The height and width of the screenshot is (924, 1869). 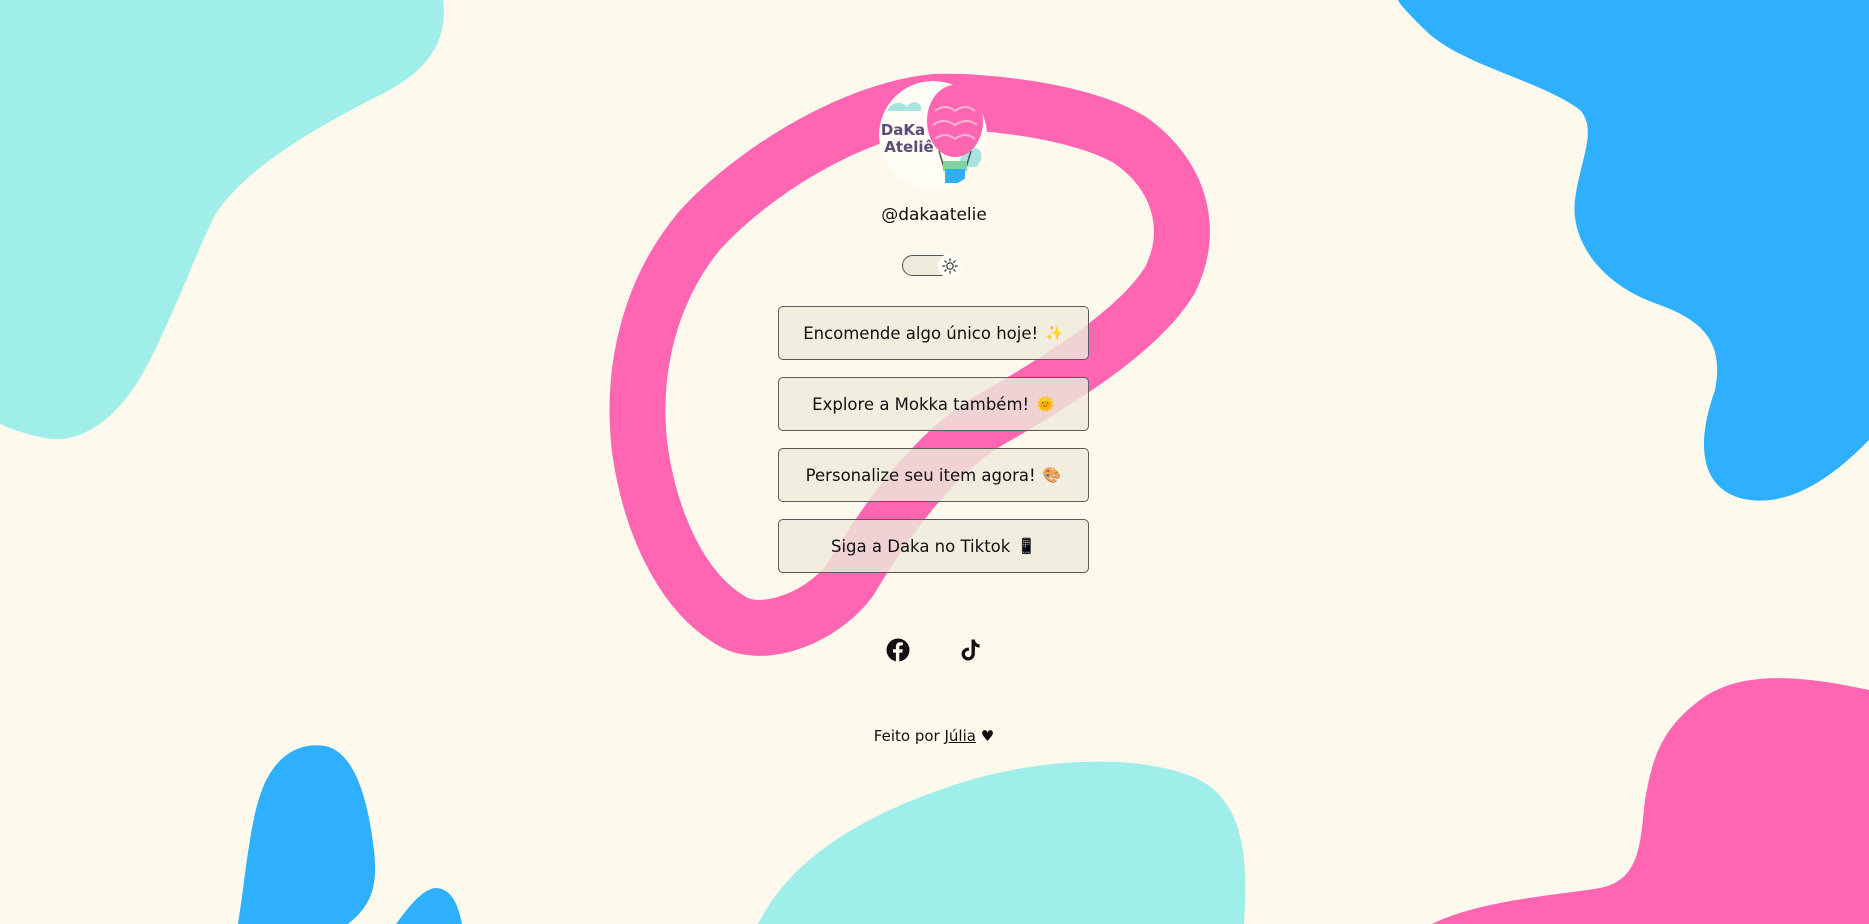 I want to click on palette-icon: 🎨, so click(x=1052, y=475).